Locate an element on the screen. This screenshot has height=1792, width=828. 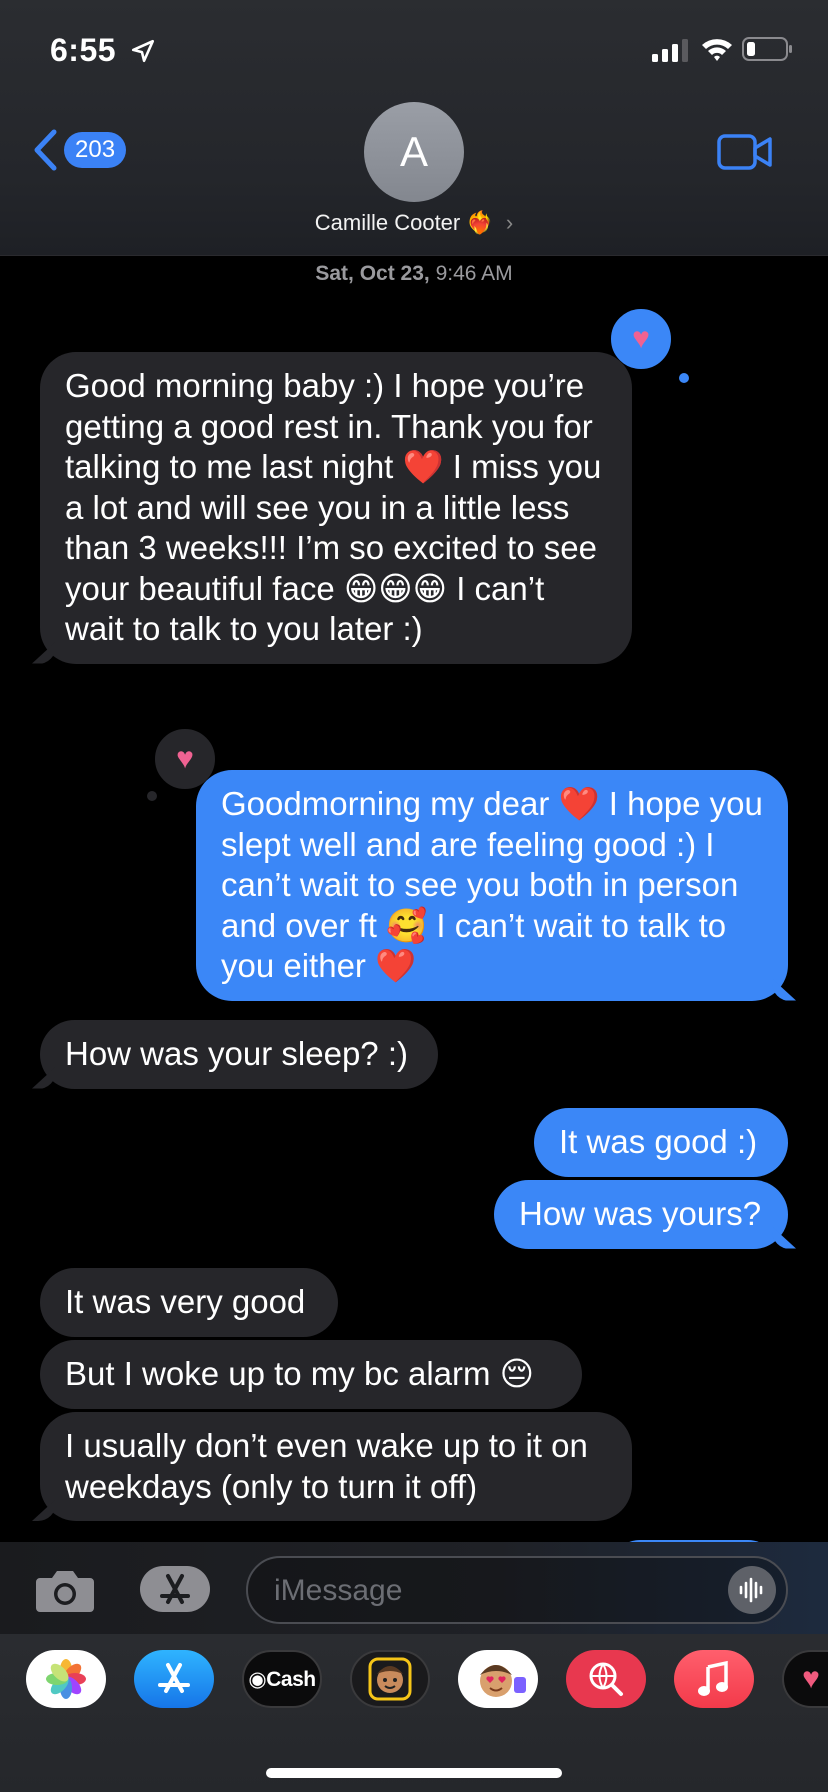
waveform-icon is located at coordinates (751, 1590).